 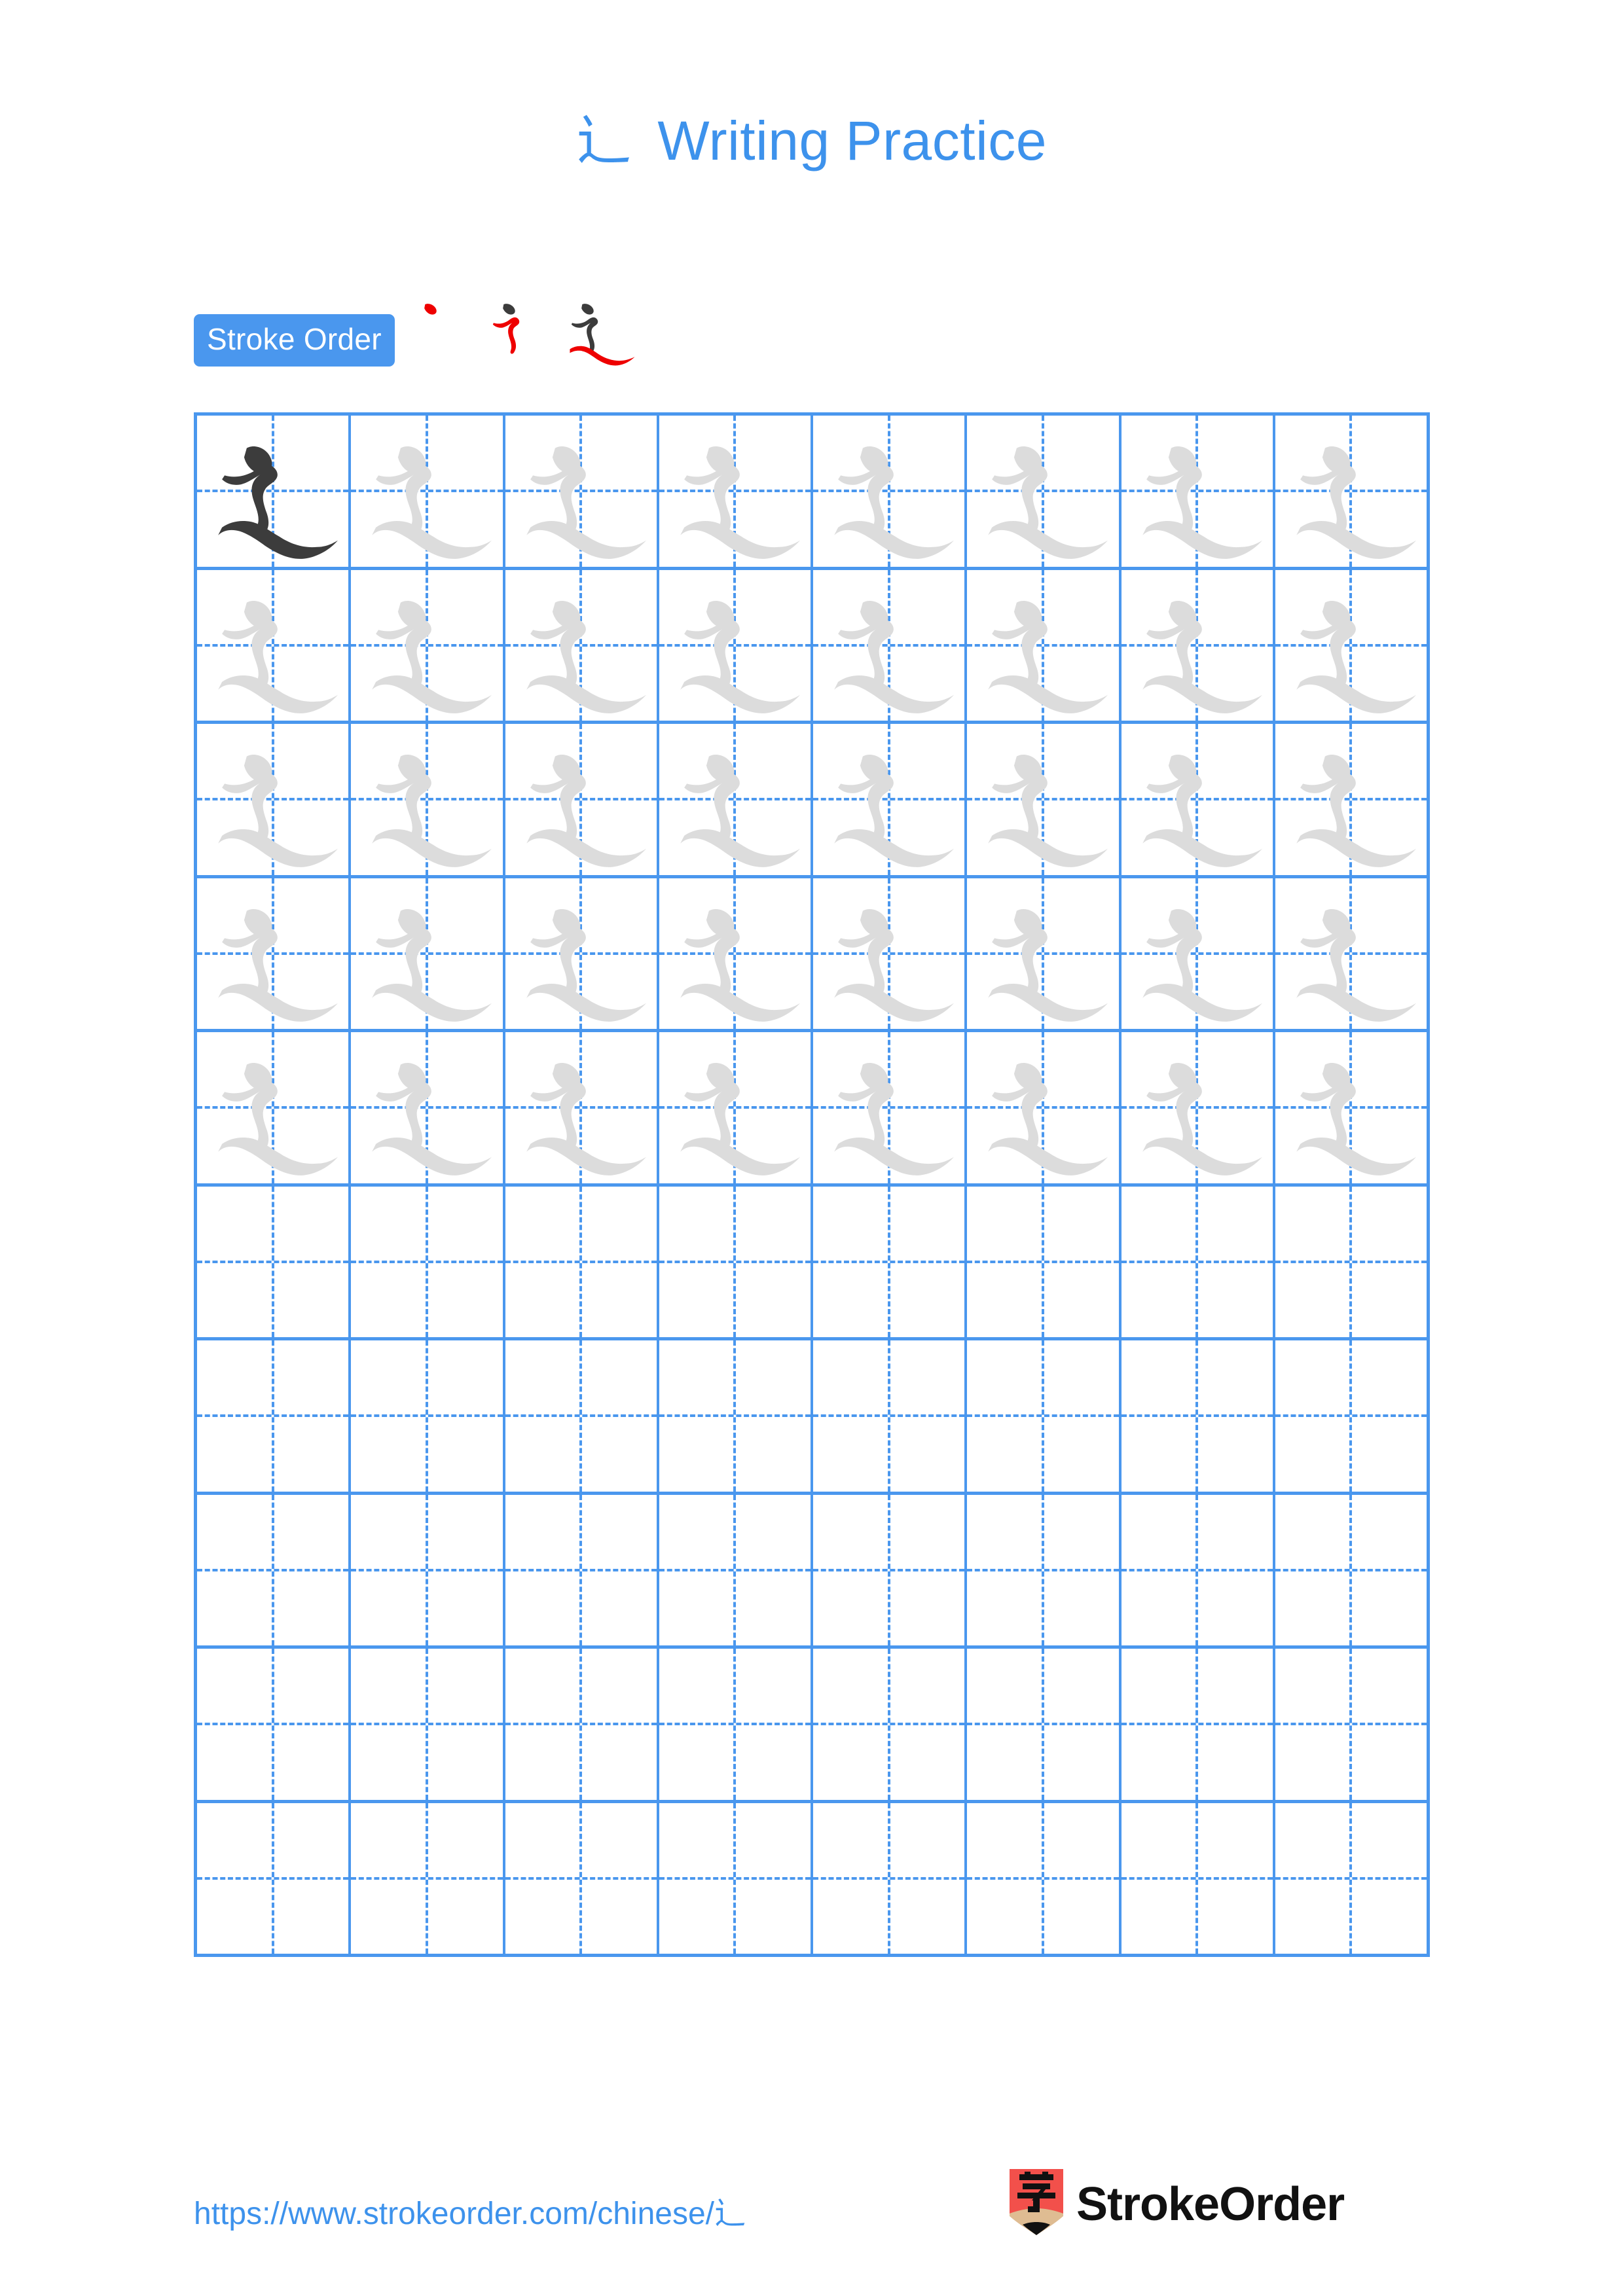 What do you see at coordinates (418, 338) in the screenshot?
I see `stroke-order-section: Stroke Order` at bounding box center [418, 338].